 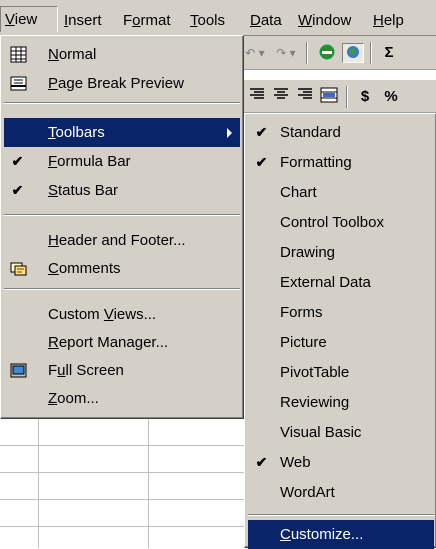 I want to click on toolbar-item-chart: Chart, so click(x=341, y=192).